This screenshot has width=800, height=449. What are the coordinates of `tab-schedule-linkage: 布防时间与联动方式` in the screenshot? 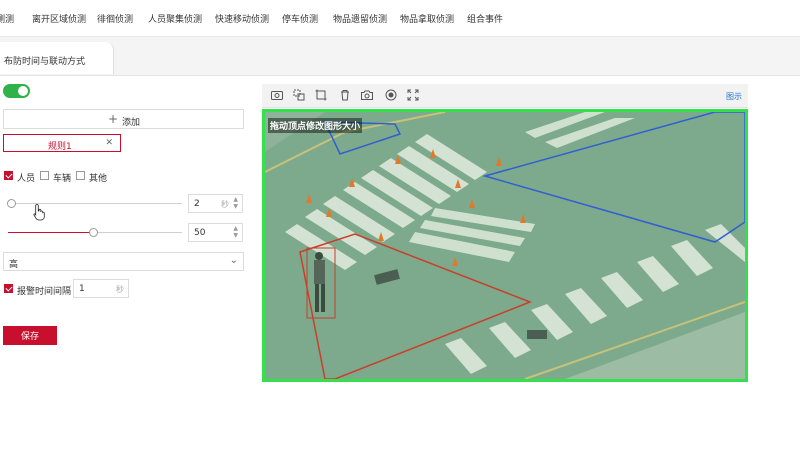 It's located at (57, 58).